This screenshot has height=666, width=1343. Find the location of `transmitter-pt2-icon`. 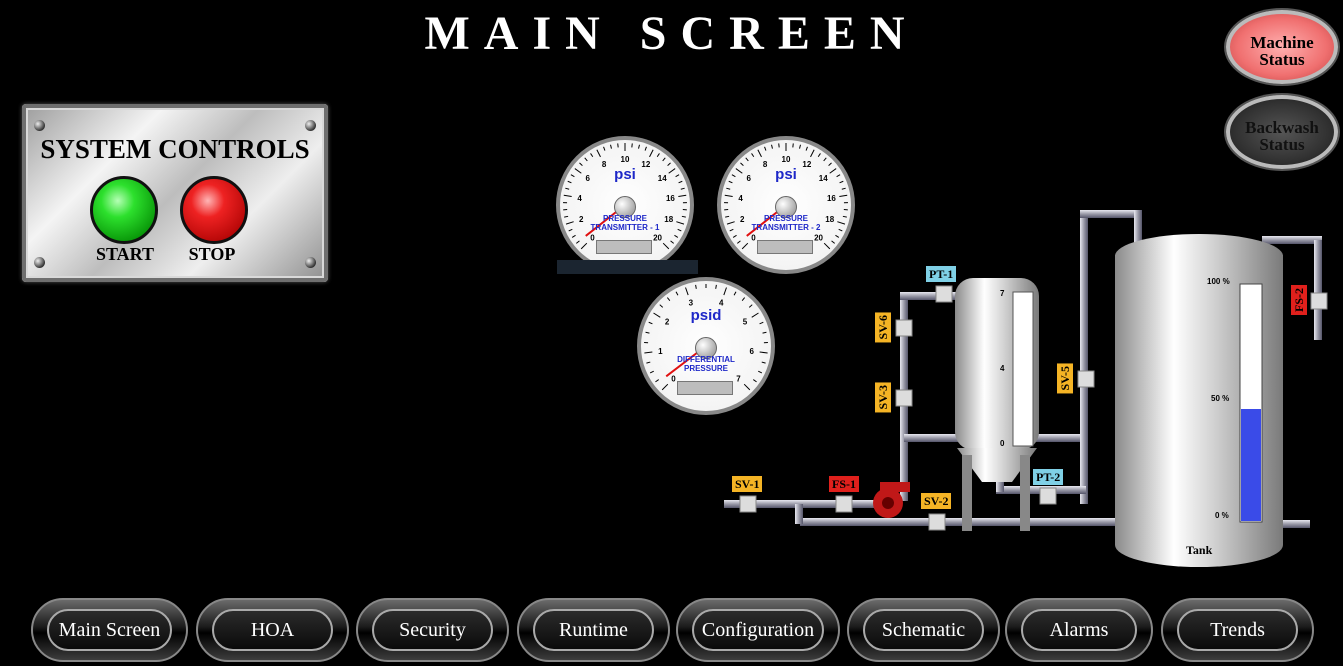

transmitter-pt2-icon is located at coordinates (1048, 496).